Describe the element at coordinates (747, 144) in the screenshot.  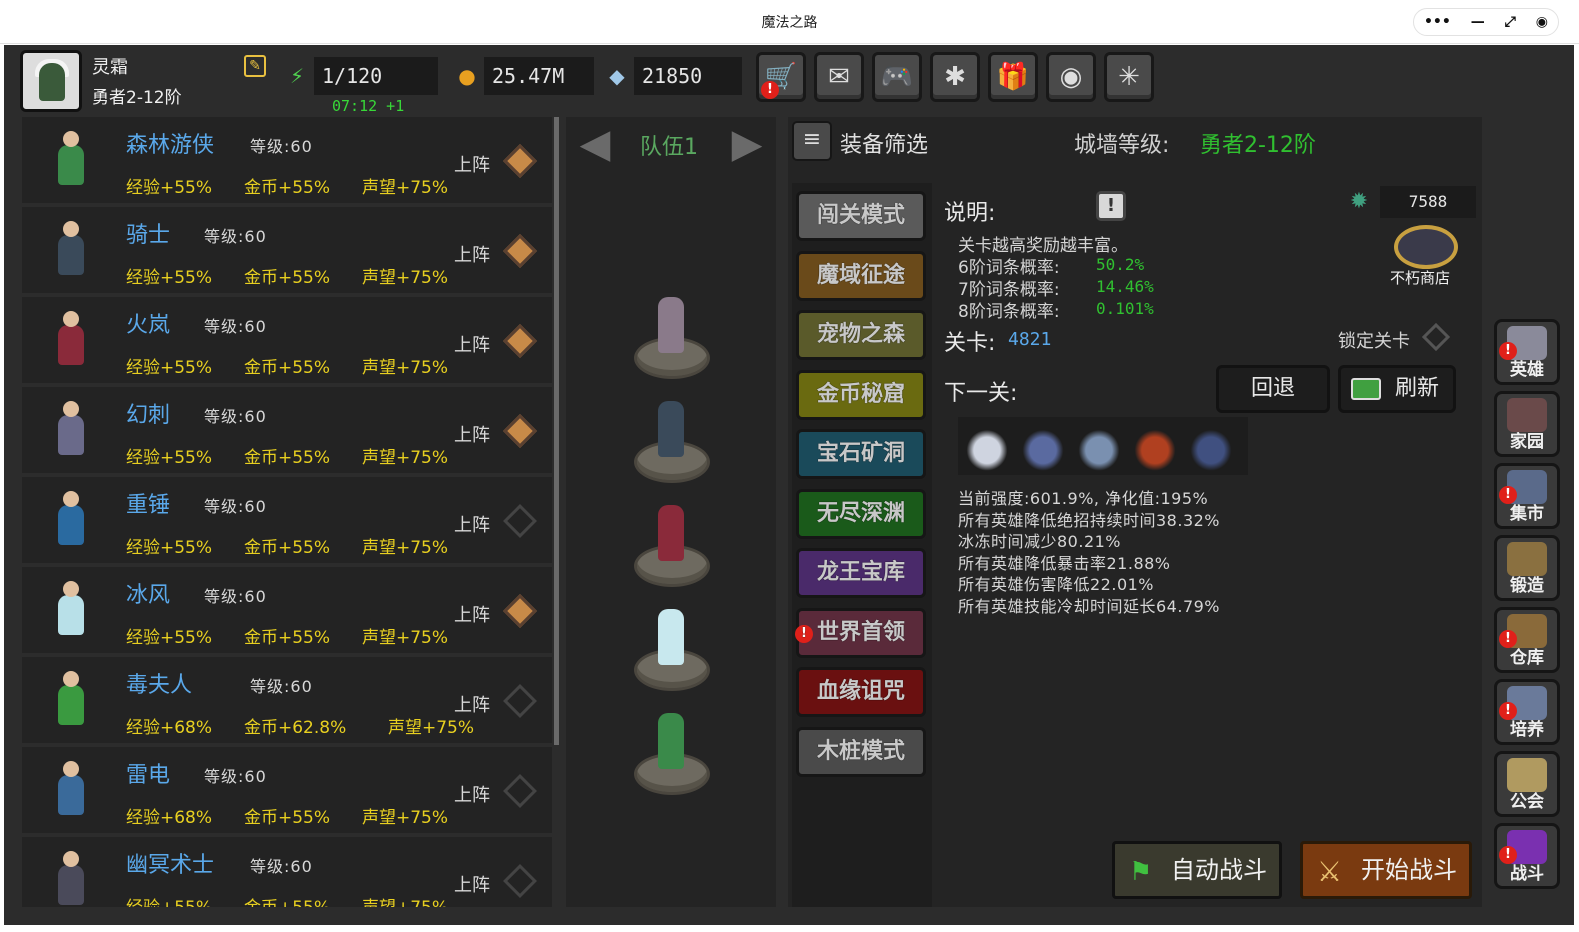
I see `team-next-button: ▶` at that location.